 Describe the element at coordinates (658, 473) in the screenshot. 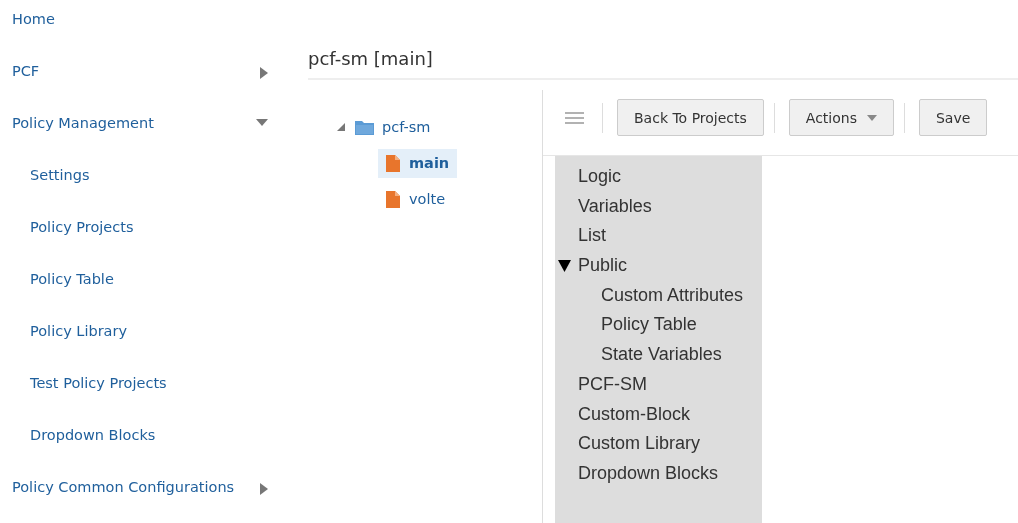

I see `block-category: Dropdown Blocks` at that location.